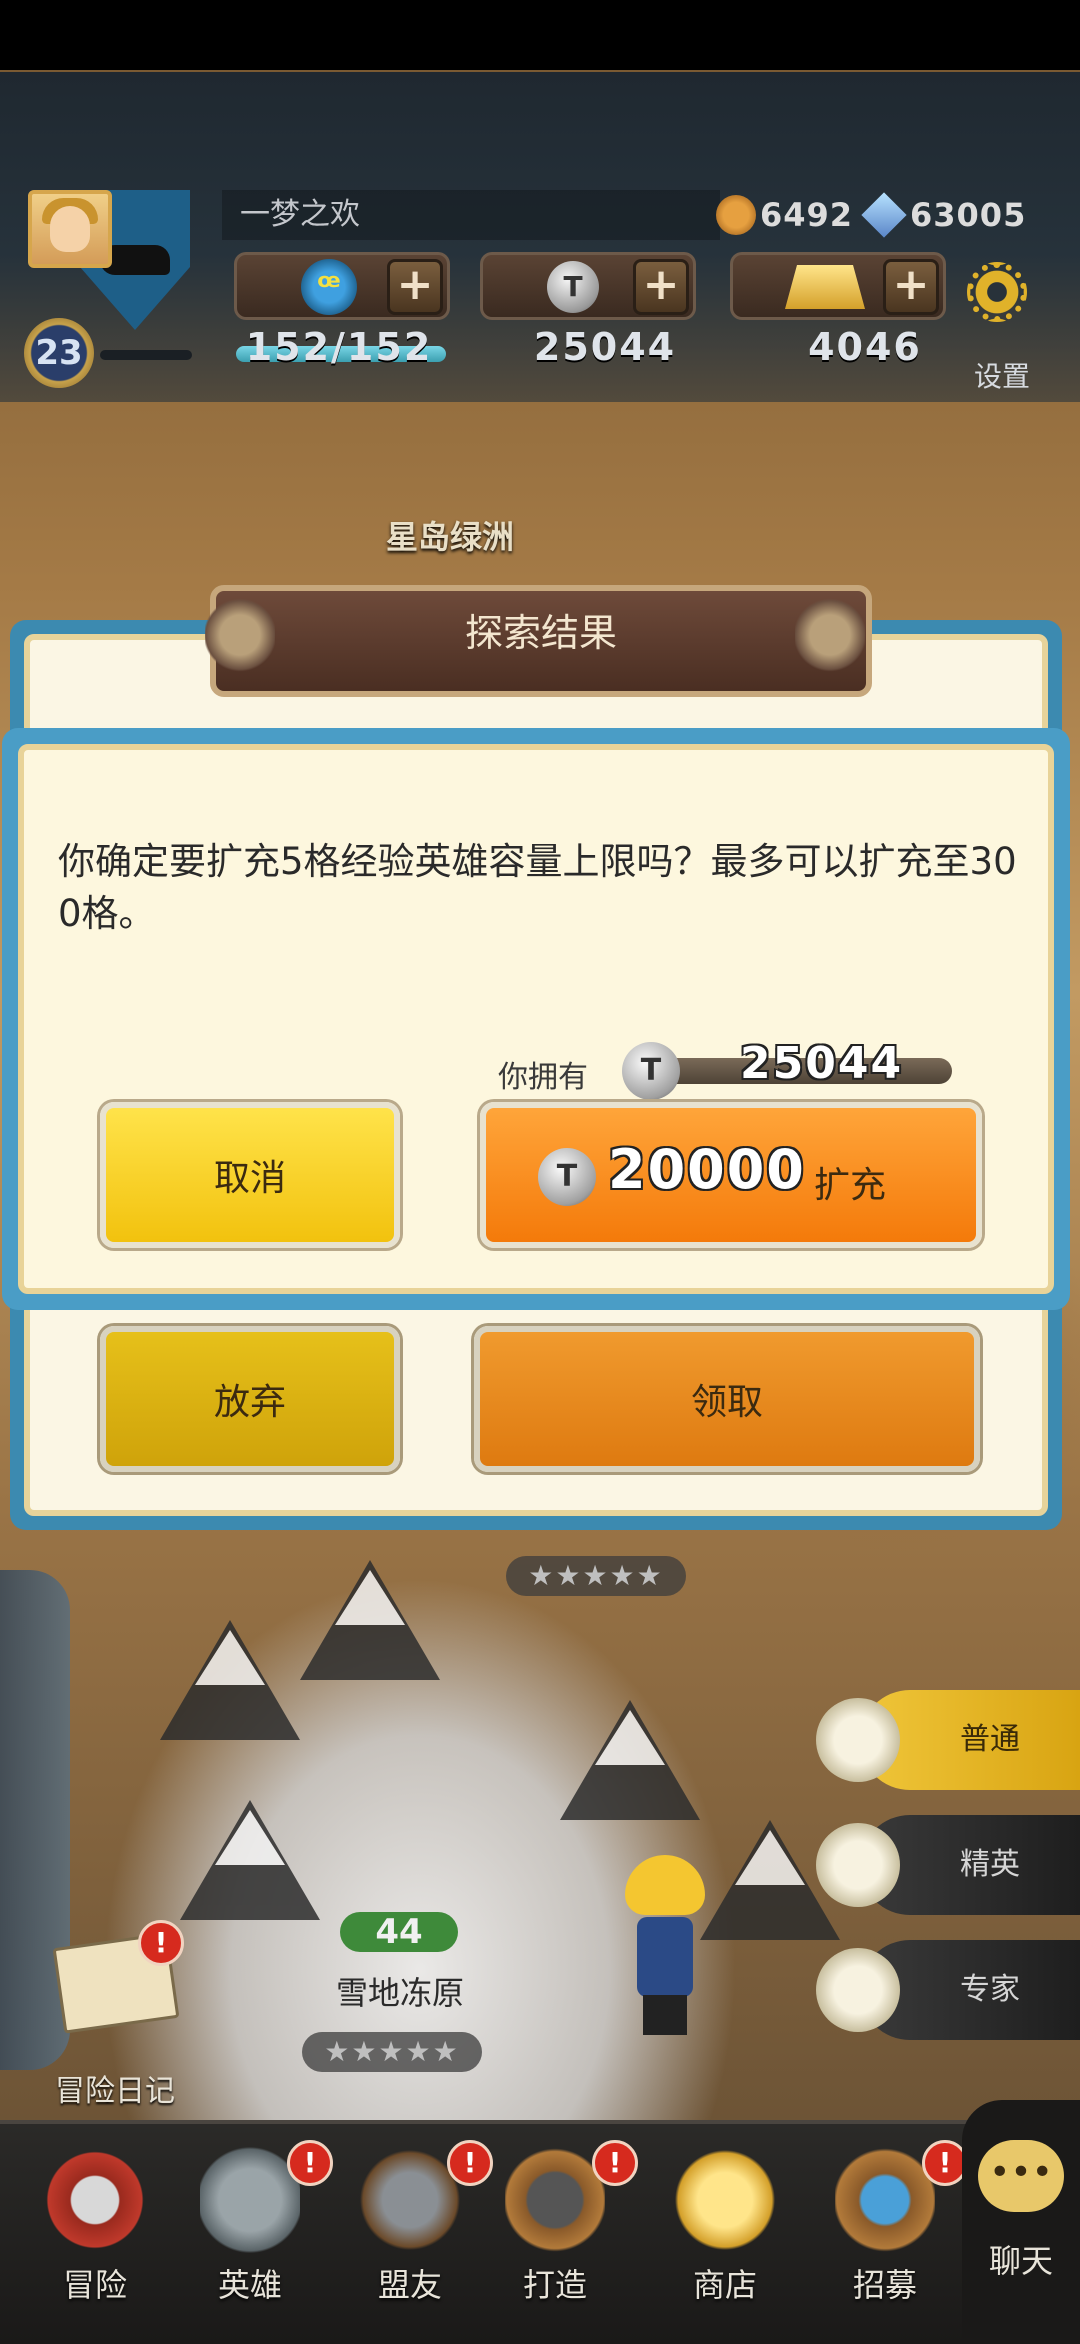 The image size is (1080, 2344). I want to click on gem-counter: 63005, so click(944, 215).